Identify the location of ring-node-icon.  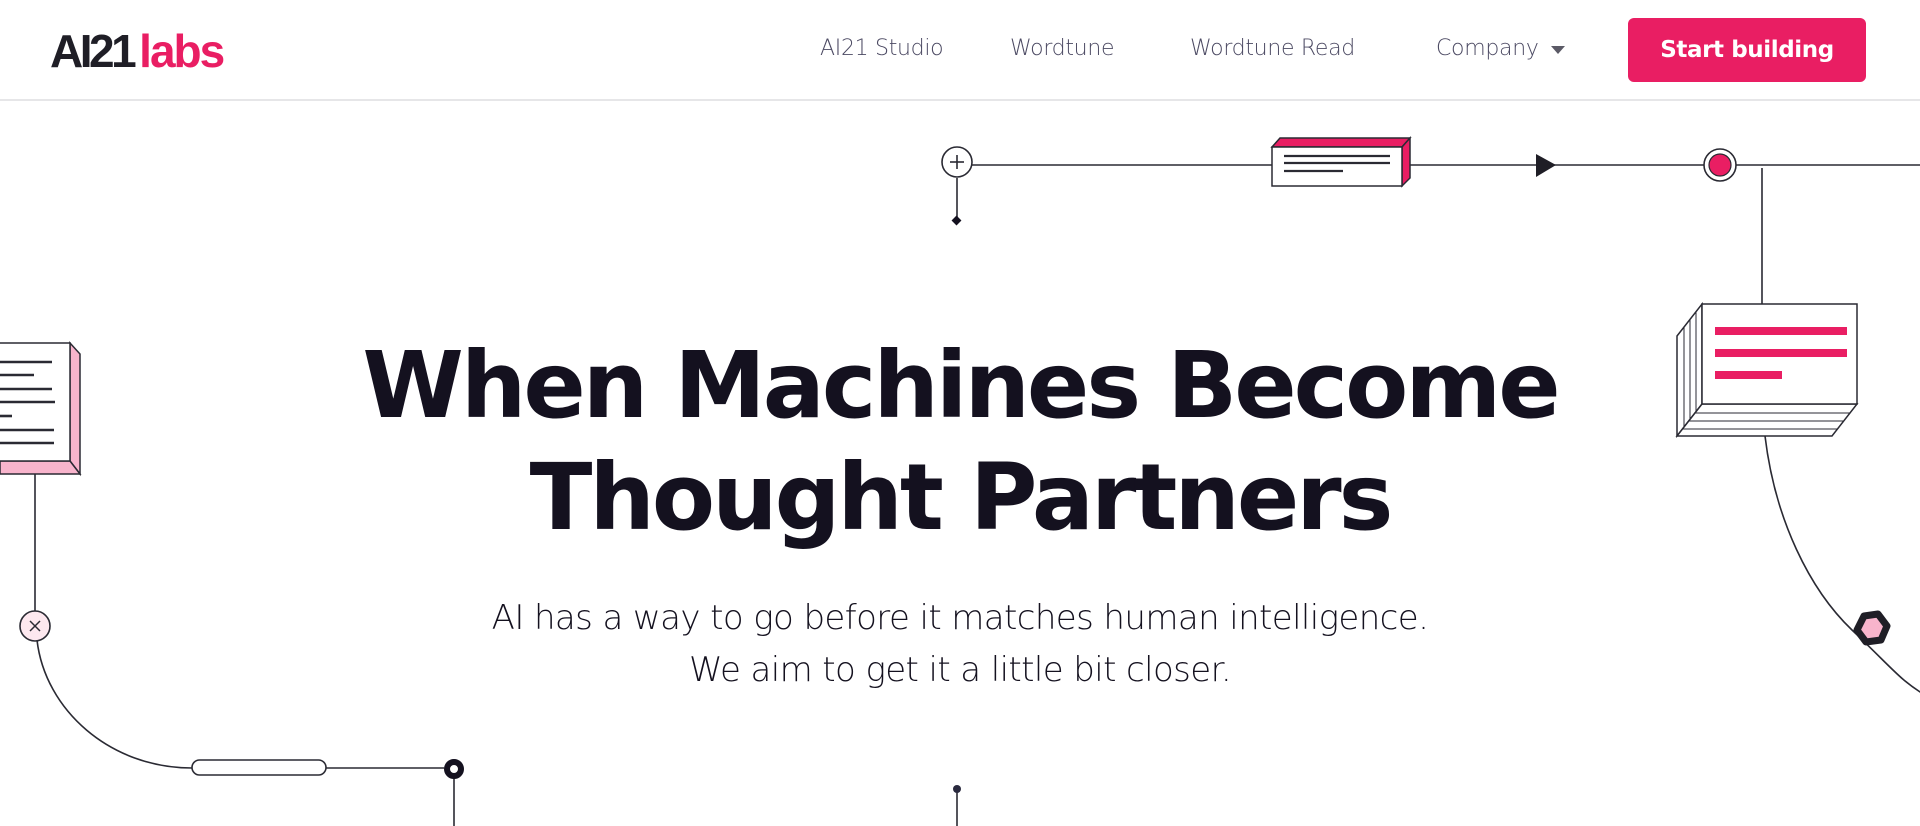
(454, 769).